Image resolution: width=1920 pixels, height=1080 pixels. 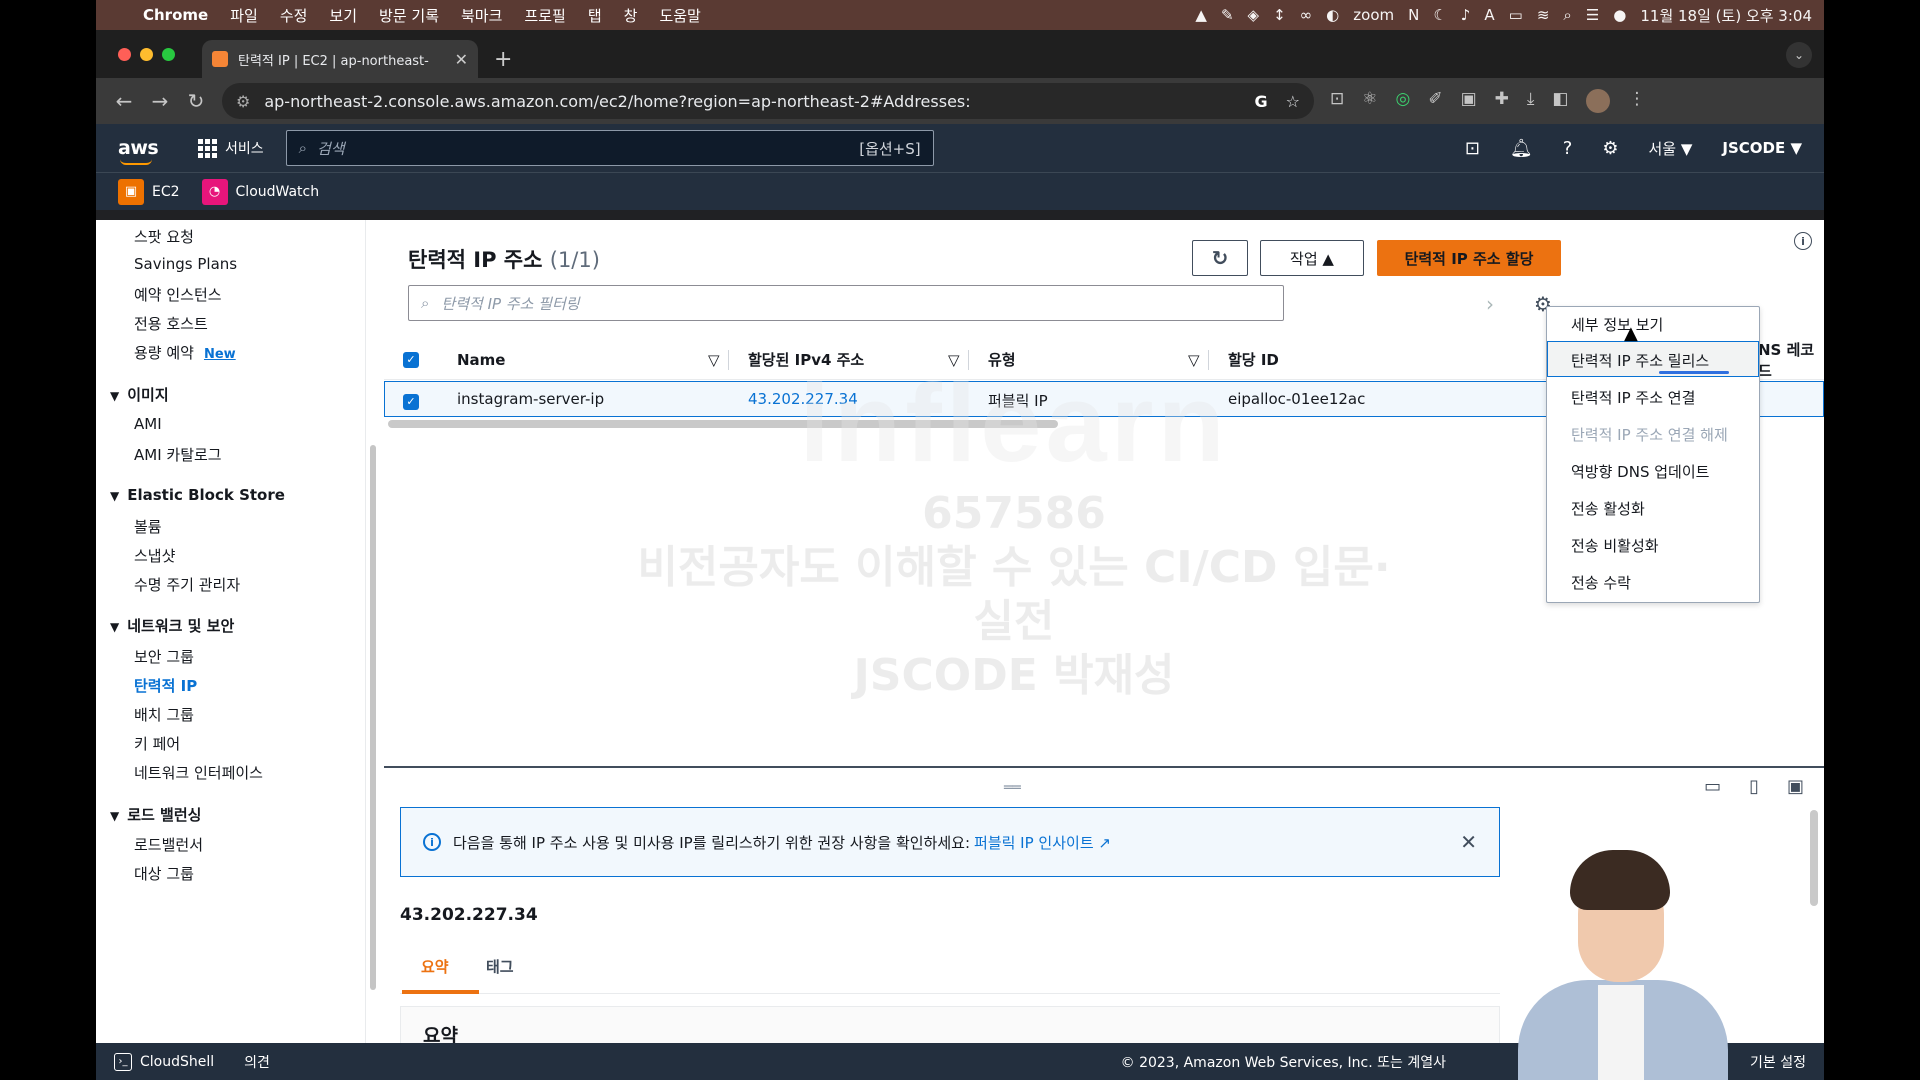 I want to click on cloudshell-button: ›_ CloudShell, so click(x=164, y=1061).